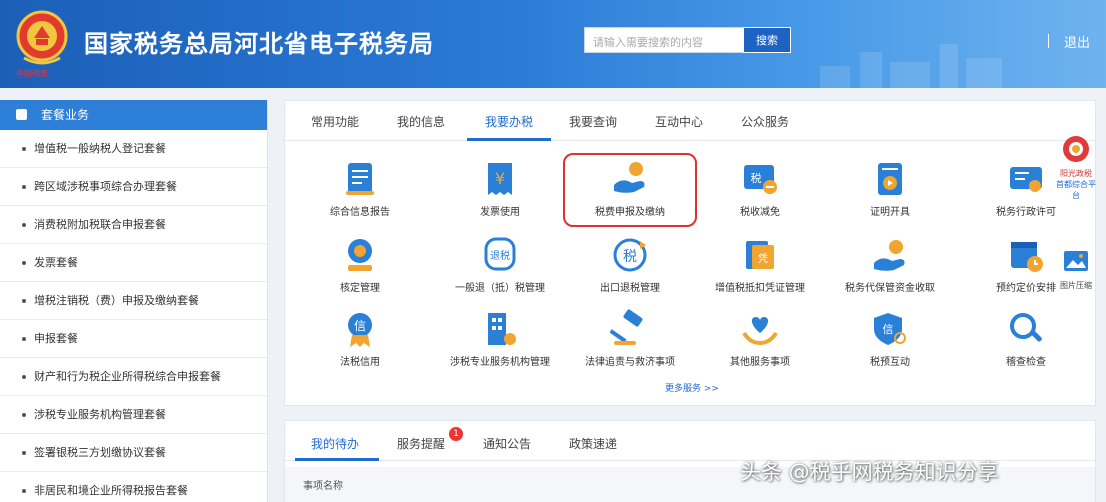 The width and height of the screenshot is (1106, 502). What do you see at coordinates (765, 121) in the screenshot?
I see `tab-public-service: 公众服务` at bounding box center [765, 121].